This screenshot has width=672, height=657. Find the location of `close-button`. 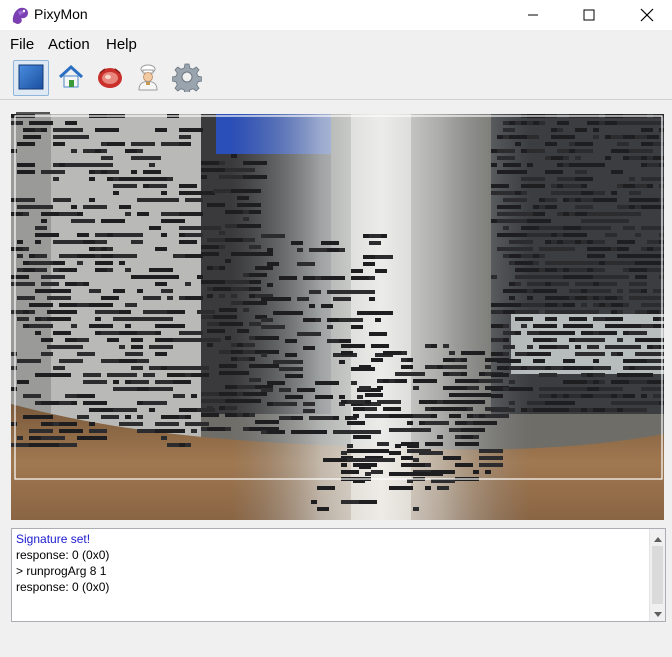

close-button is located at coordinates (647, 15).